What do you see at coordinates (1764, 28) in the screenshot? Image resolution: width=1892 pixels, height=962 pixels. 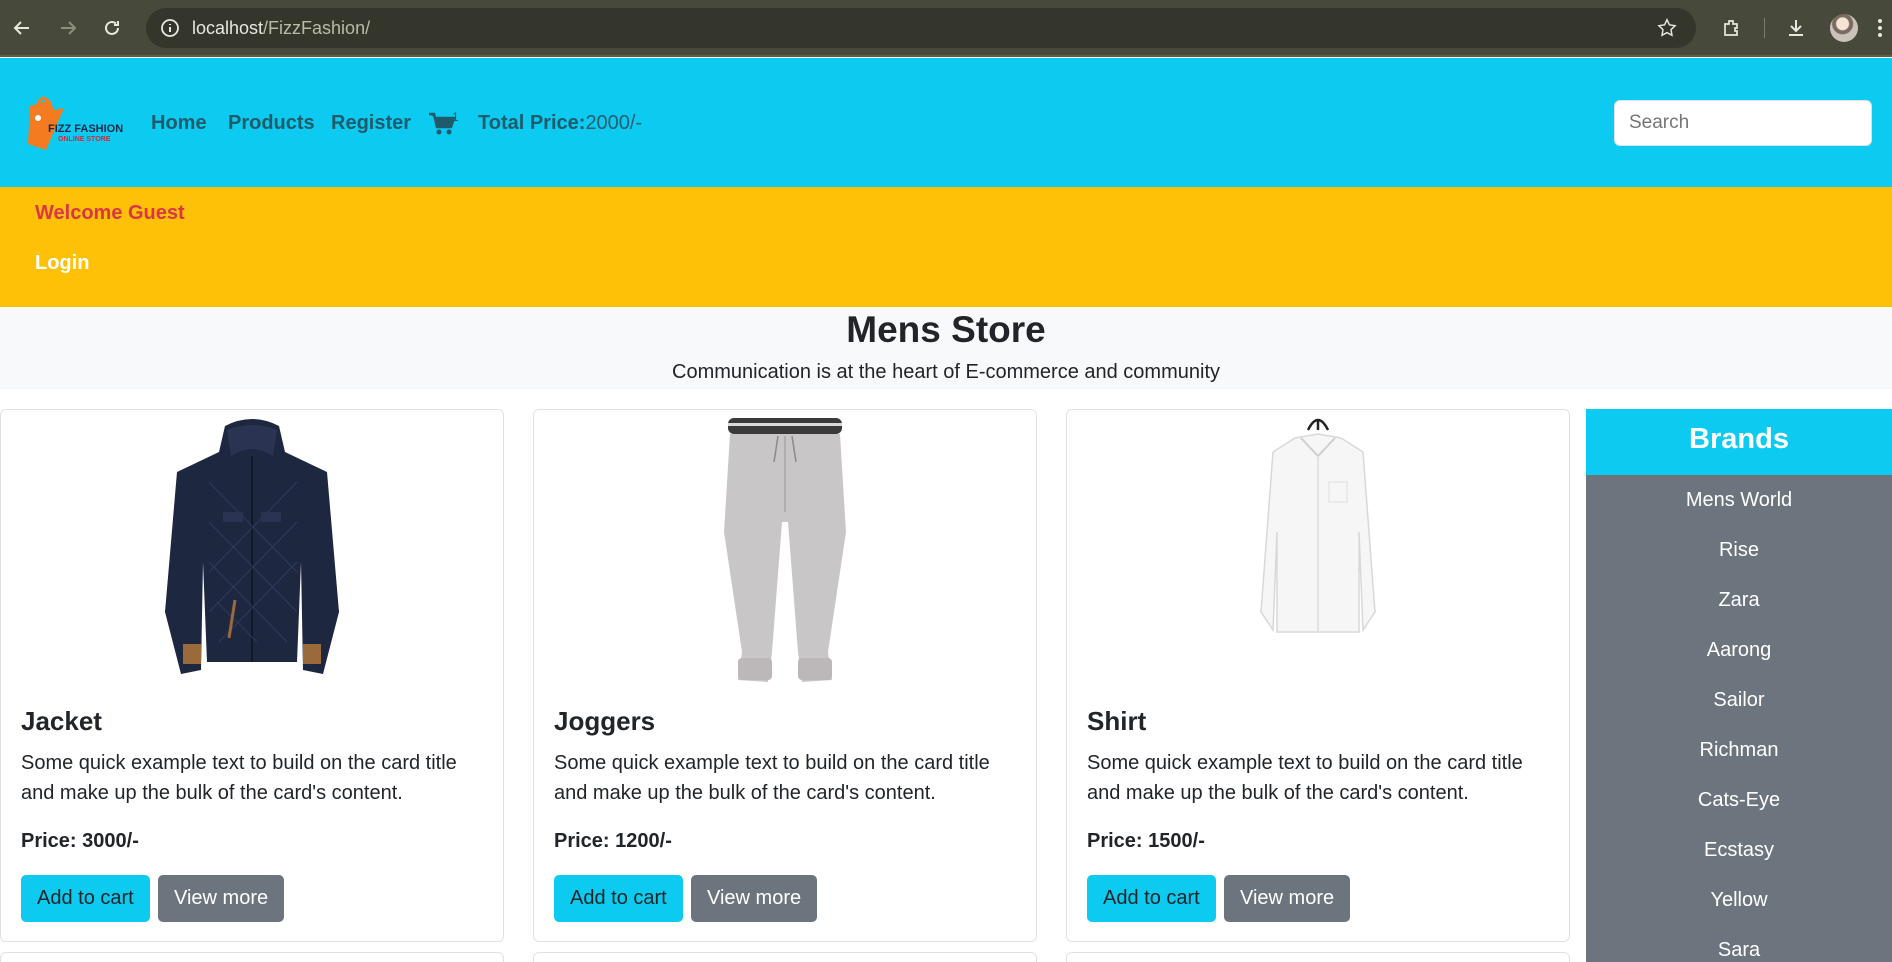 I see `toolbar-divider` at bounding box center [1764, 28].